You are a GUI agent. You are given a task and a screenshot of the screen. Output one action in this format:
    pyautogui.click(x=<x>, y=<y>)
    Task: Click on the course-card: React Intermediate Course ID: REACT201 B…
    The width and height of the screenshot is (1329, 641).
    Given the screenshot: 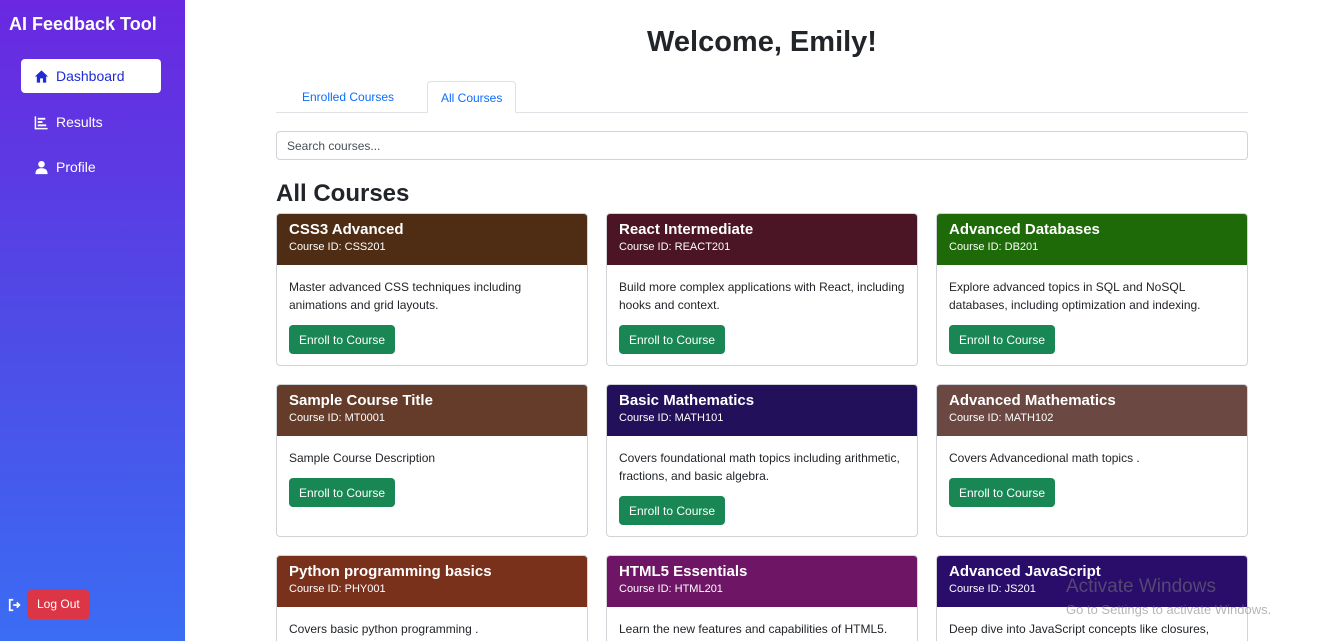 What is the action you would take?
    pyautogui.click(x=762, y=289)
    